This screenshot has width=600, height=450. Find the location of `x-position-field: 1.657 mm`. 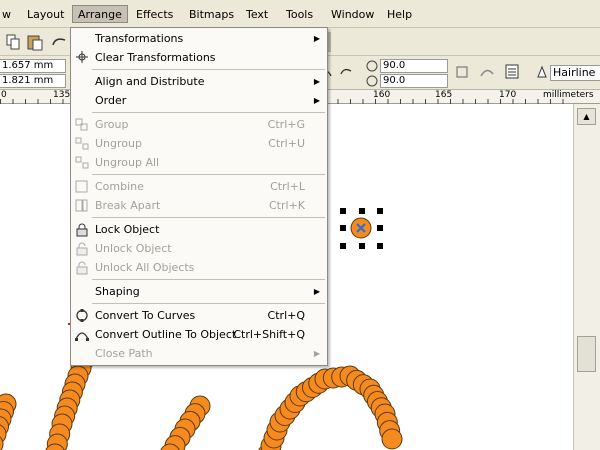

x-position-field: 1.657 mm is located at coordinates (33, 66).